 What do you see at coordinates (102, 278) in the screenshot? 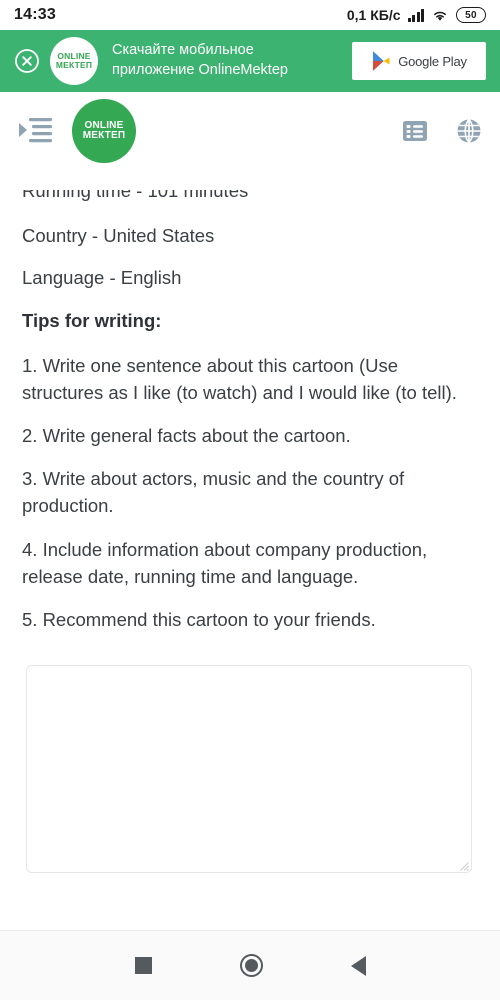
I see `info-line-language: Language - English` at bounding box center [102, 278].